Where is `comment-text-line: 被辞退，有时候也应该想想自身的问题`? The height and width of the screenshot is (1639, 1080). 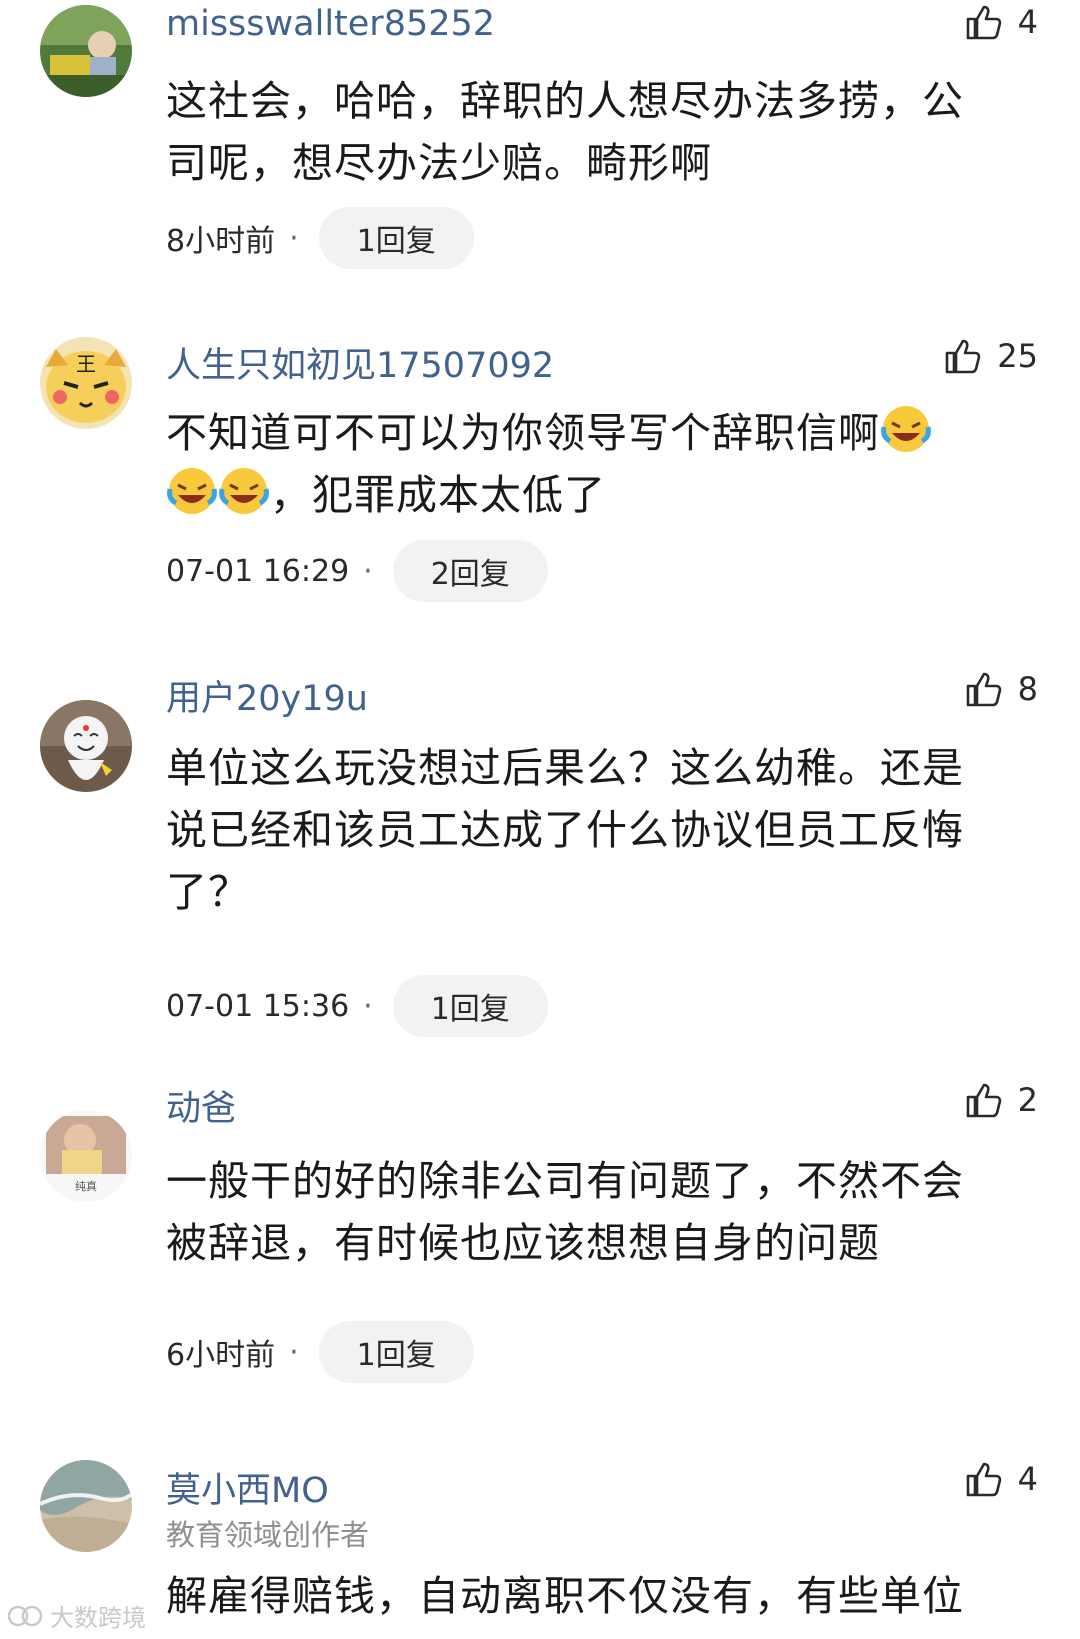
comment-text-line: 被辞退，有时候也应该想想自身的问题 is located at coordinates (523, 1243).